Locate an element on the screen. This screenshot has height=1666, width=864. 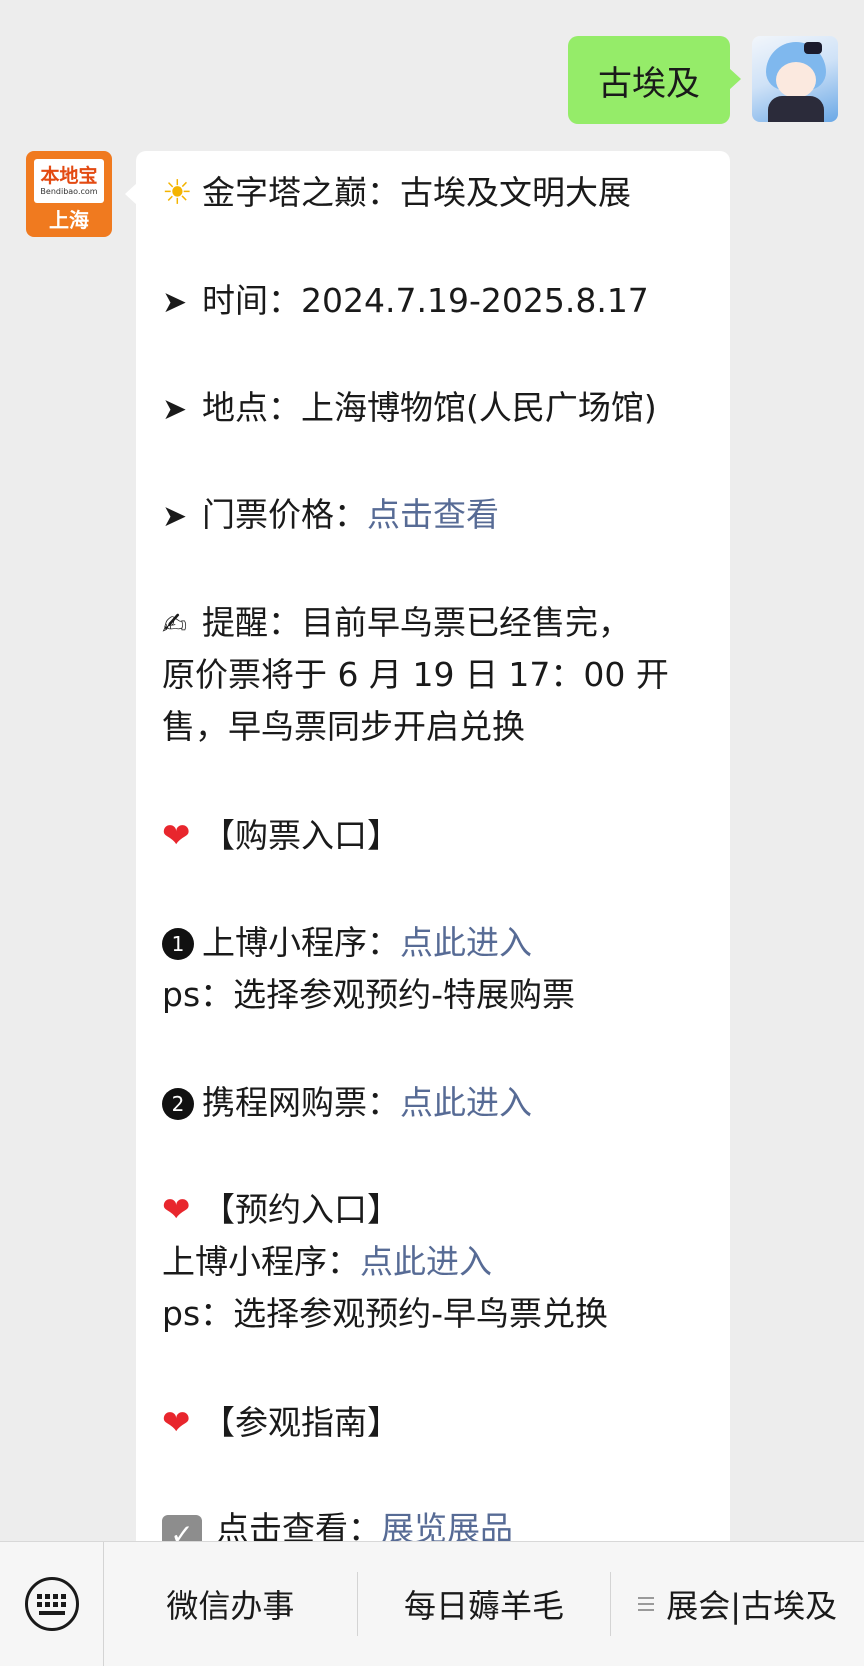
bottom-menu-bar: 微信办事 每日薅羊毛 展会|古埃及 is located at coordinates (432, 1603).